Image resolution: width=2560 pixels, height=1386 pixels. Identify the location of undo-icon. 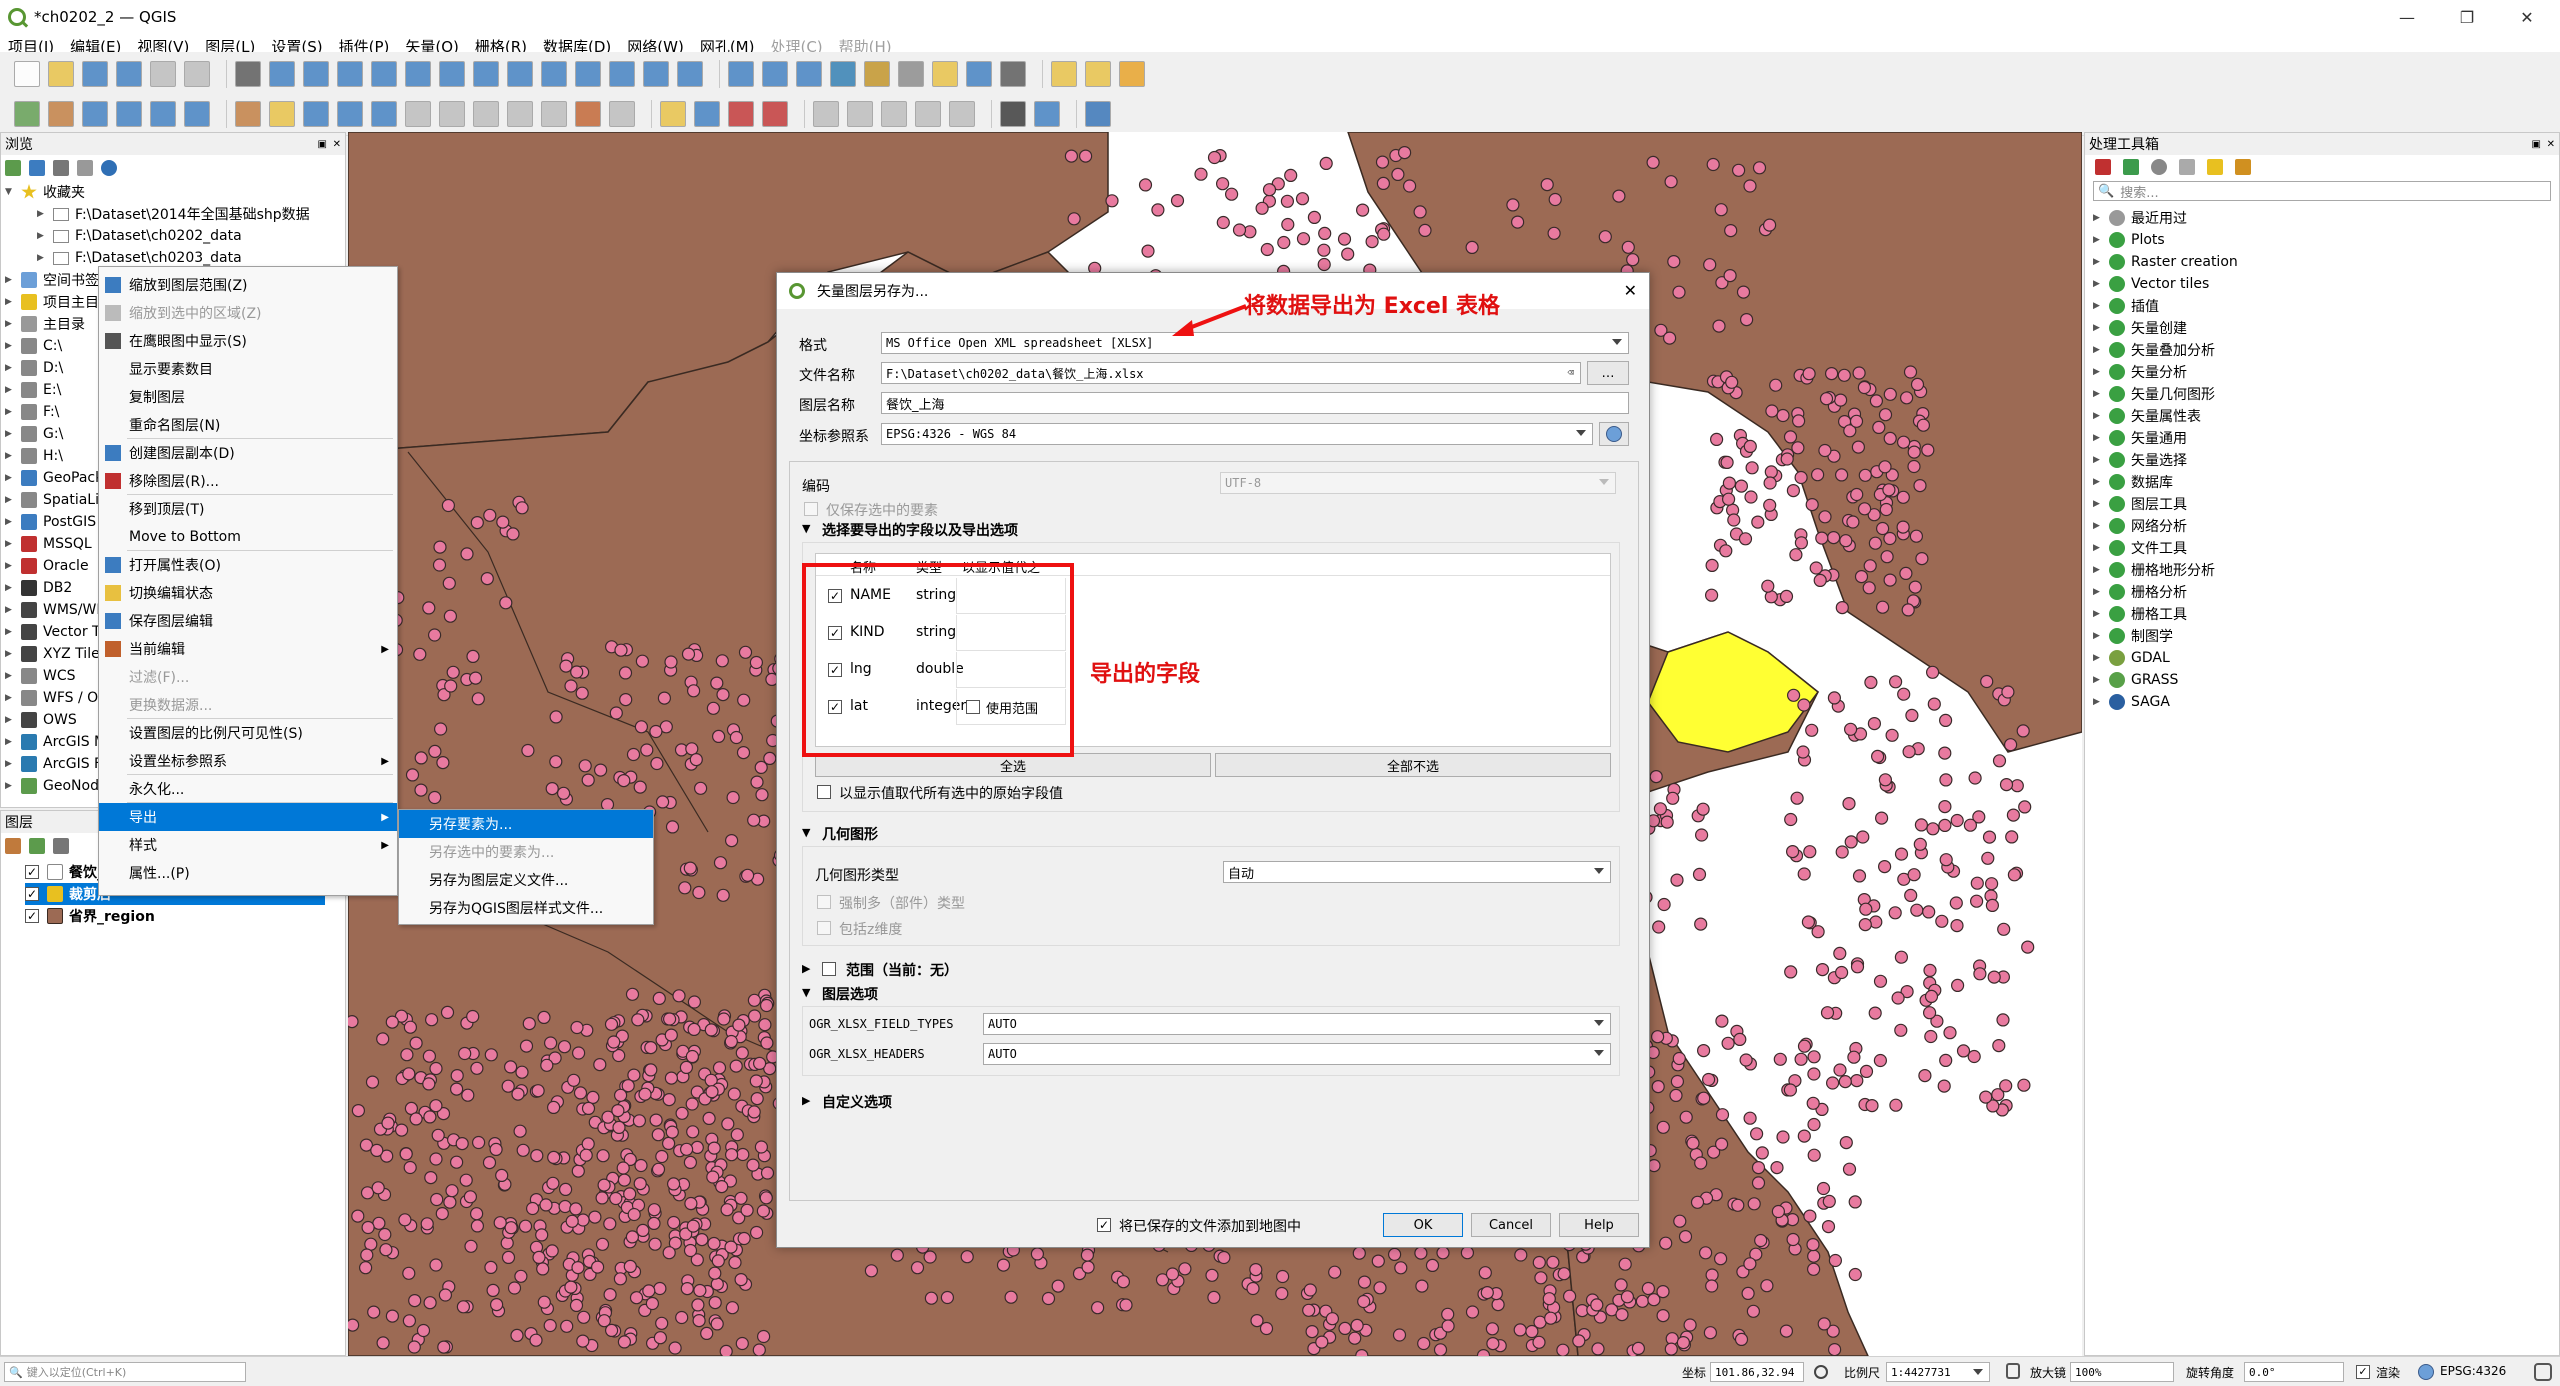
(554, 113).